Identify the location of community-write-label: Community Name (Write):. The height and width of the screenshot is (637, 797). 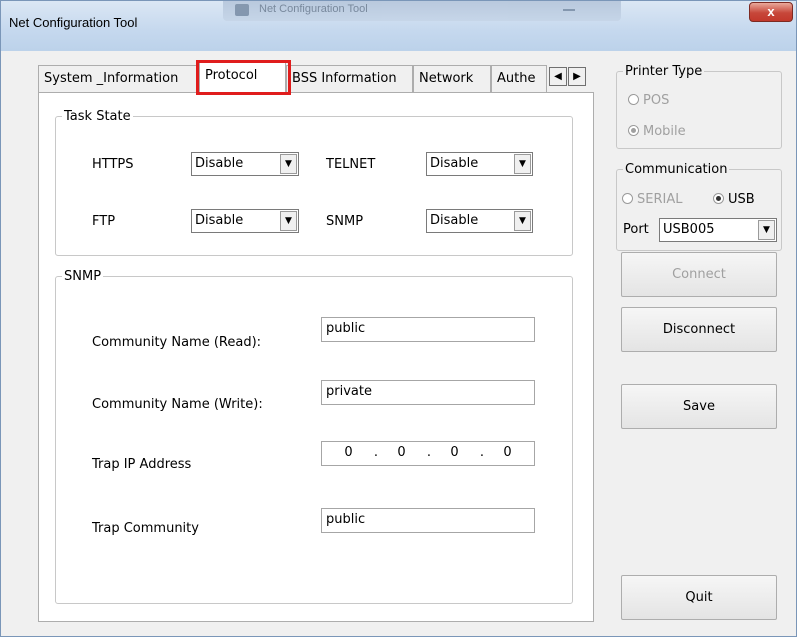
(177, 404).